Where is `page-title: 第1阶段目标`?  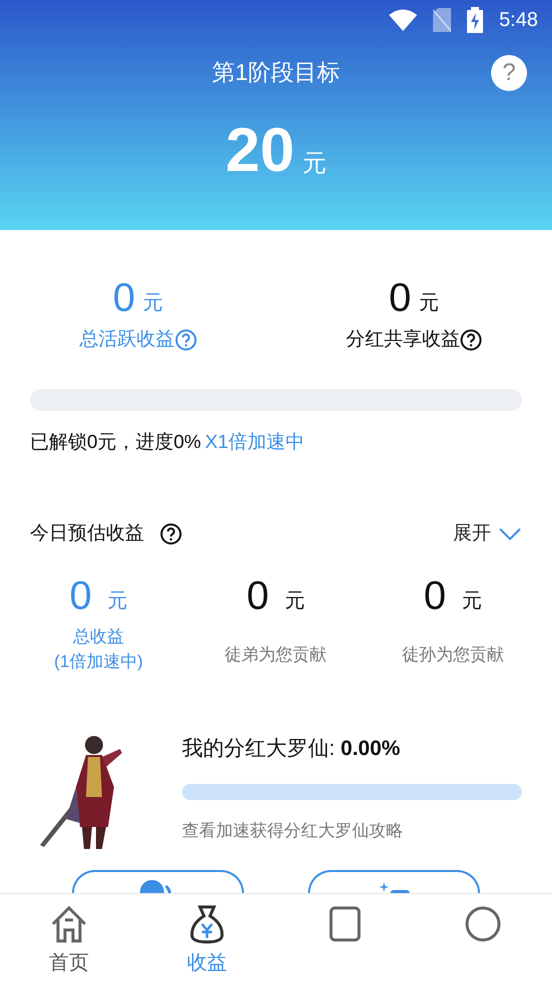 page-title: 第1阶段目标 is located at coordinates (276, 72).